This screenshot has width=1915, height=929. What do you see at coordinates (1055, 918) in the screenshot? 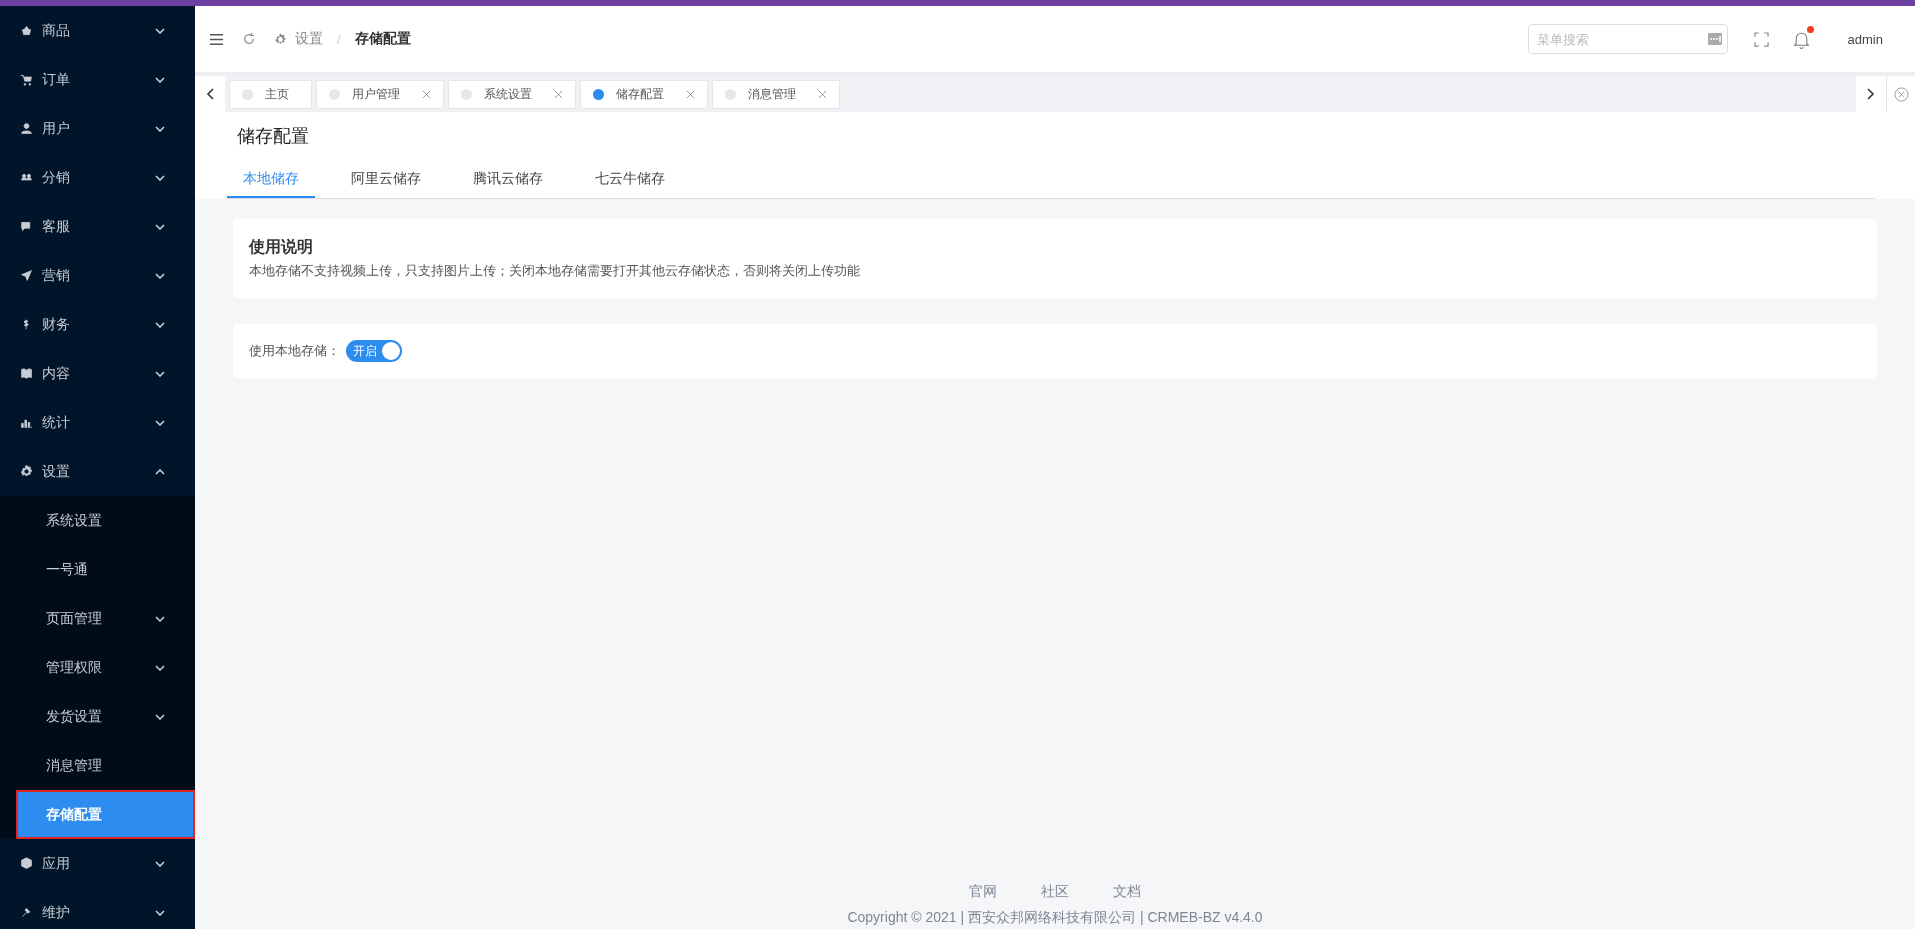
I see `copyright-text: Copyright © 2021 | 西安众邦网络科技有限公司 | CRMEB-BZ v4.4.0` at bounding box center [1055, 918].